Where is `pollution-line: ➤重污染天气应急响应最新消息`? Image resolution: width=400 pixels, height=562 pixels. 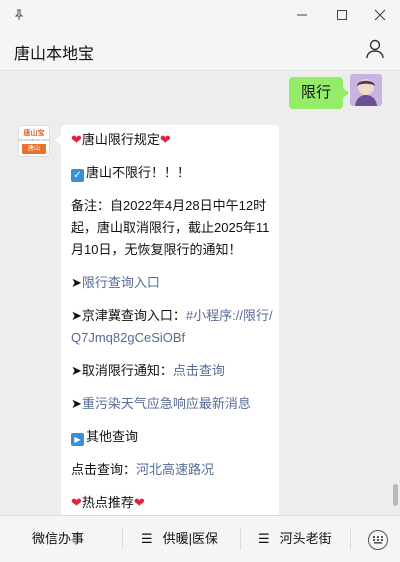 pollution-line: ➤重污染天气应急响应最新消息 is located at coordinates (161, 404).